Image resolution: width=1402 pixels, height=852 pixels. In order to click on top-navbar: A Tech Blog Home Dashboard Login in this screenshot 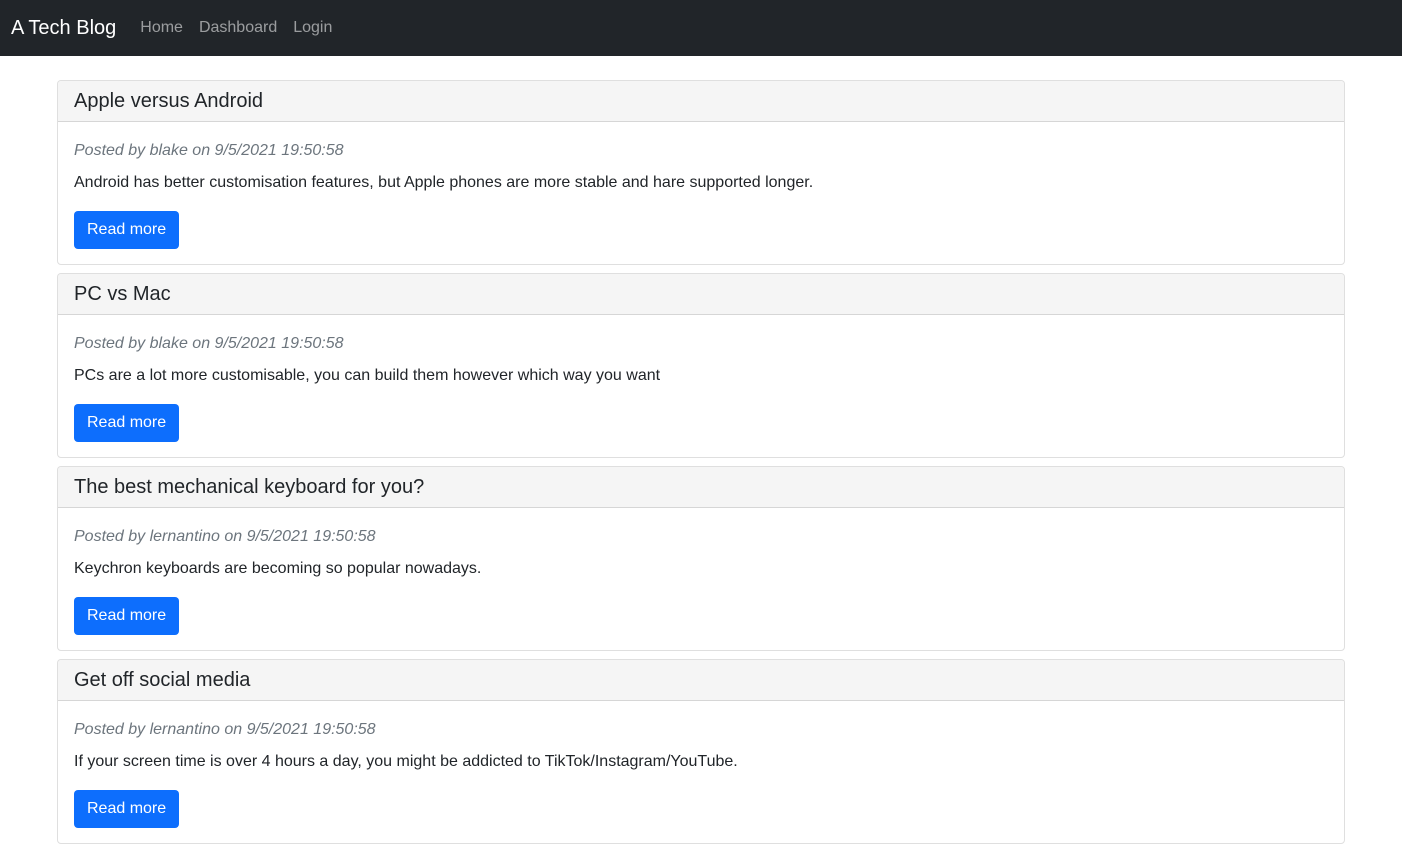, I will do `click(701, 28)`.